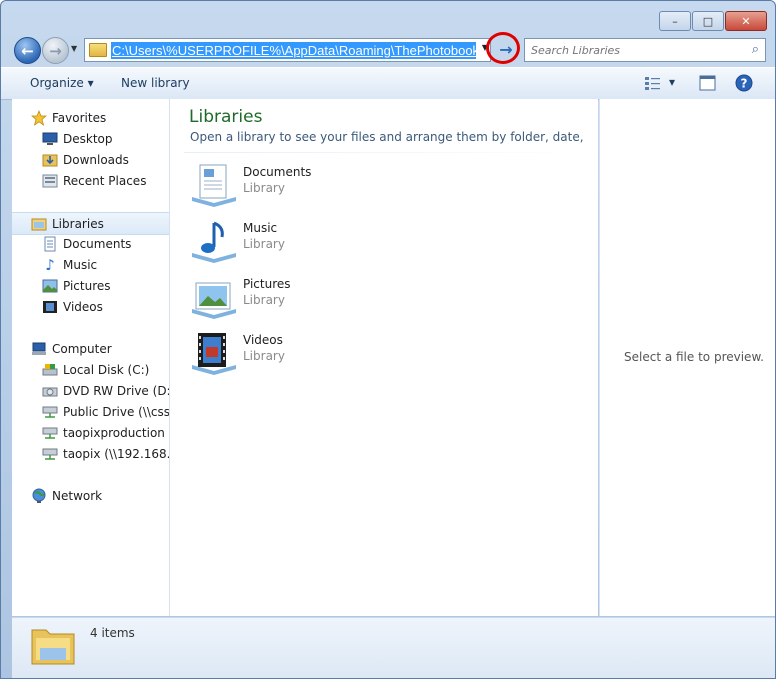 The height and width of the screenshot is (679, 776). I want to click on music-note-icon: ♪, so click(50, 264).